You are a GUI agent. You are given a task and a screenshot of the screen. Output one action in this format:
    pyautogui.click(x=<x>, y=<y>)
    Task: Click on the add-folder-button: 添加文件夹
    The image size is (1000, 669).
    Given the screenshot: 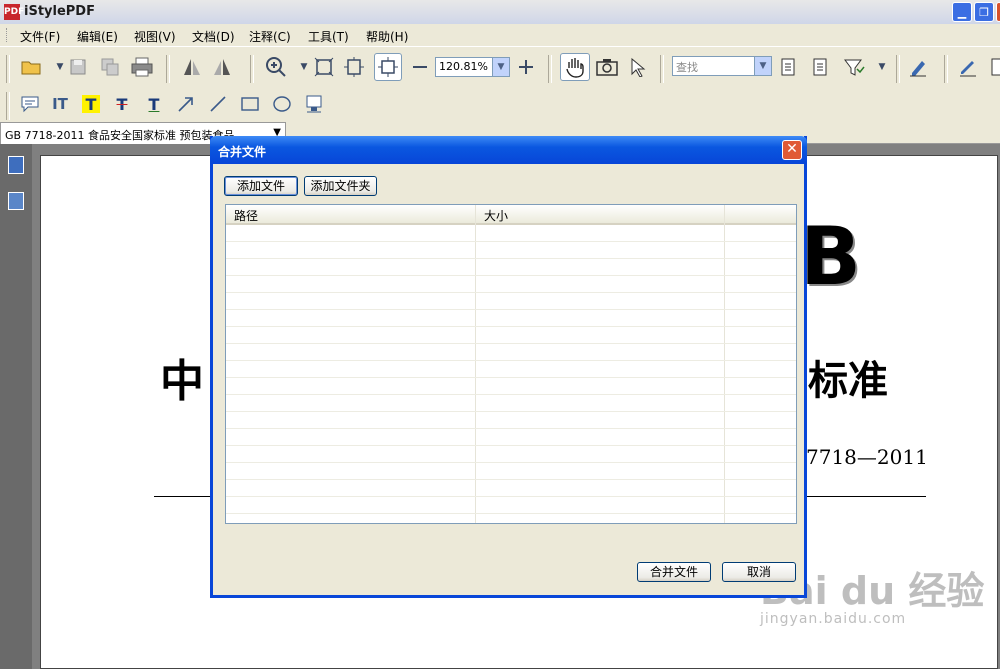 What is the action you would take?
    pyautogui.click(x=340, y=186)
    